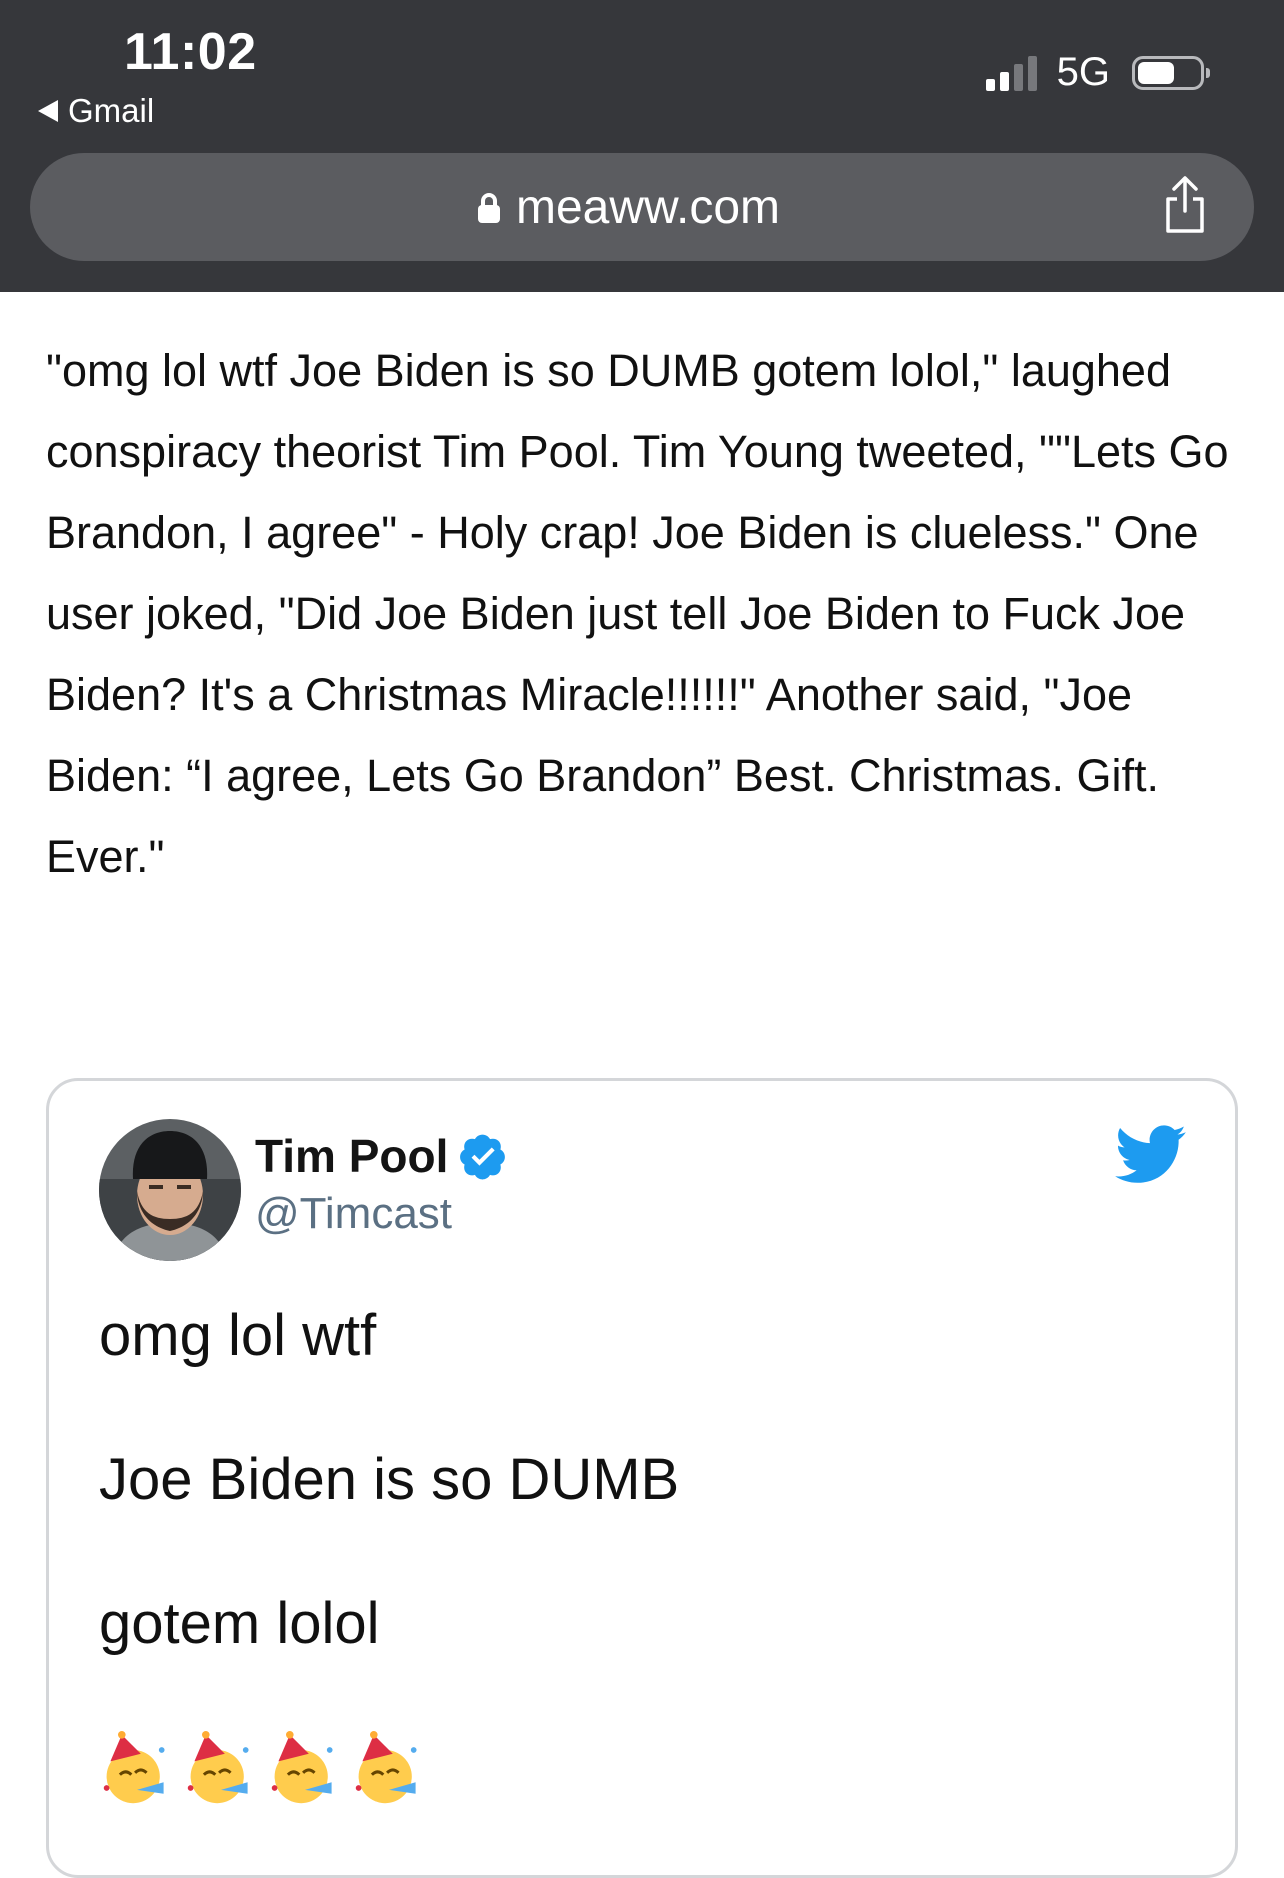 The image size is (1284, 1878). Describe the element at coordinates (1185, 205) in the screenshot. I see `share-icon` at that location.